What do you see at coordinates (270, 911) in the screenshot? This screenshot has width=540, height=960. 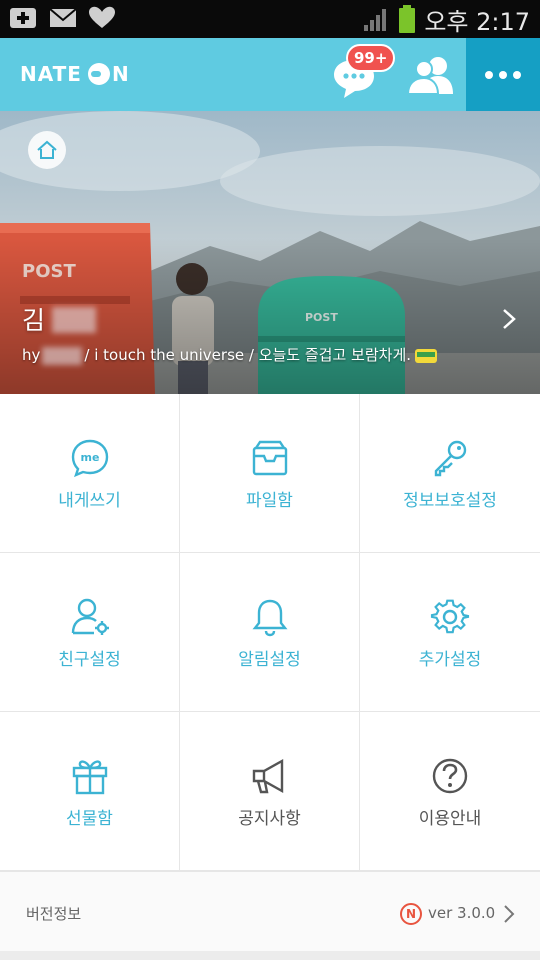 I see `version-info-row: 버전정보 N ver 3.0.0` at bounding box center [270, 911].